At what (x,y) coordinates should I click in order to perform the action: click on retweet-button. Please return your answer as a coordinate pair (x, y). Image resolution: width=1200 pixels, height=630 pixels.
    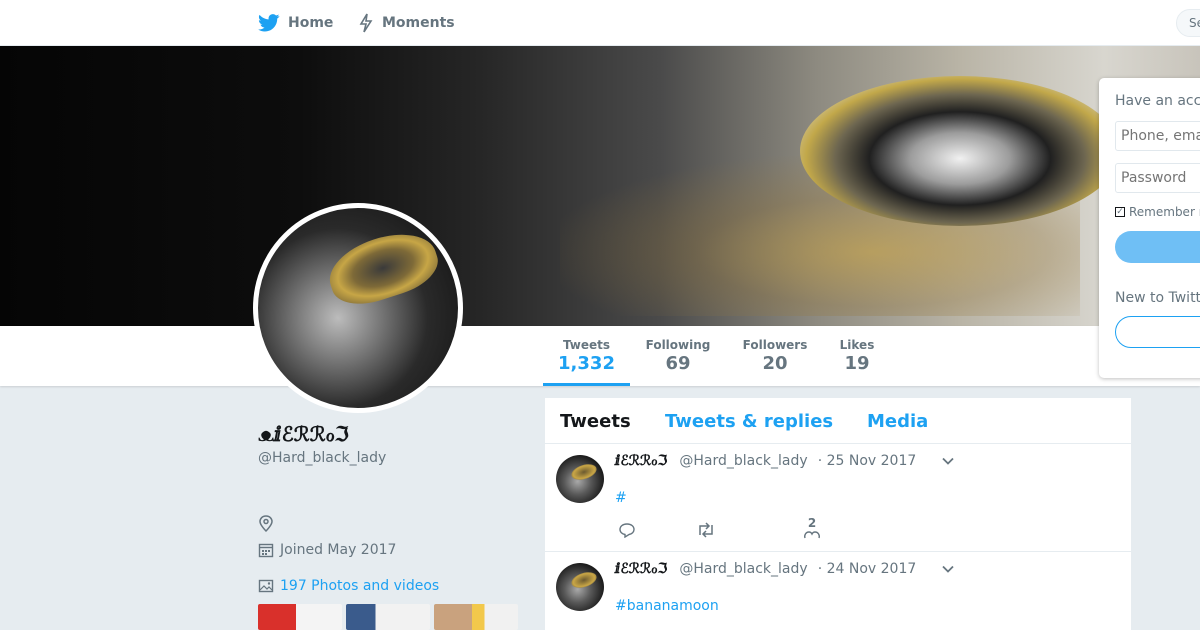
    Looking at the image, I should click on (706, 530).